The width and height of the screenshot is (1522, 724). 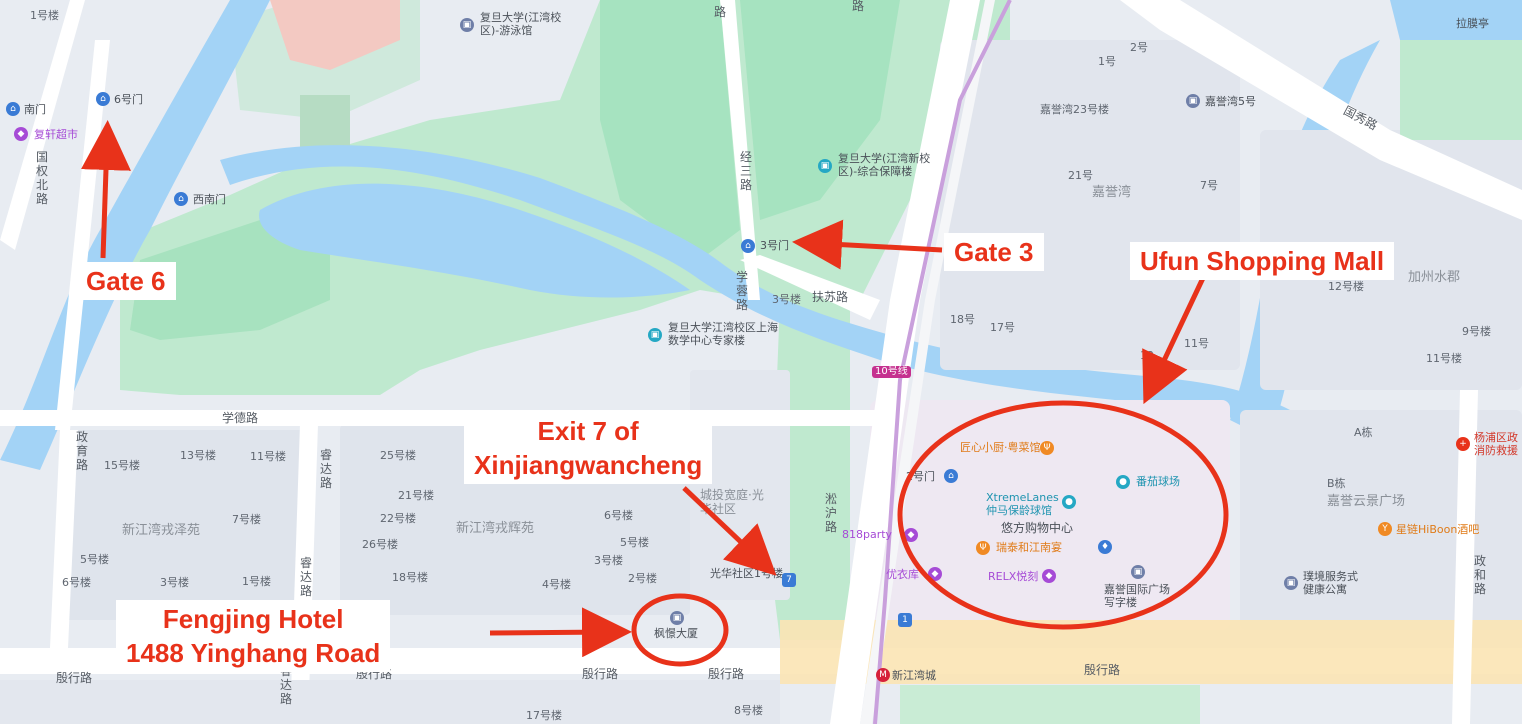 What do you see at coordinates (198, 455) in the screenshot?
I see `building-label: 13号楼` at bounding box center [198, 455].